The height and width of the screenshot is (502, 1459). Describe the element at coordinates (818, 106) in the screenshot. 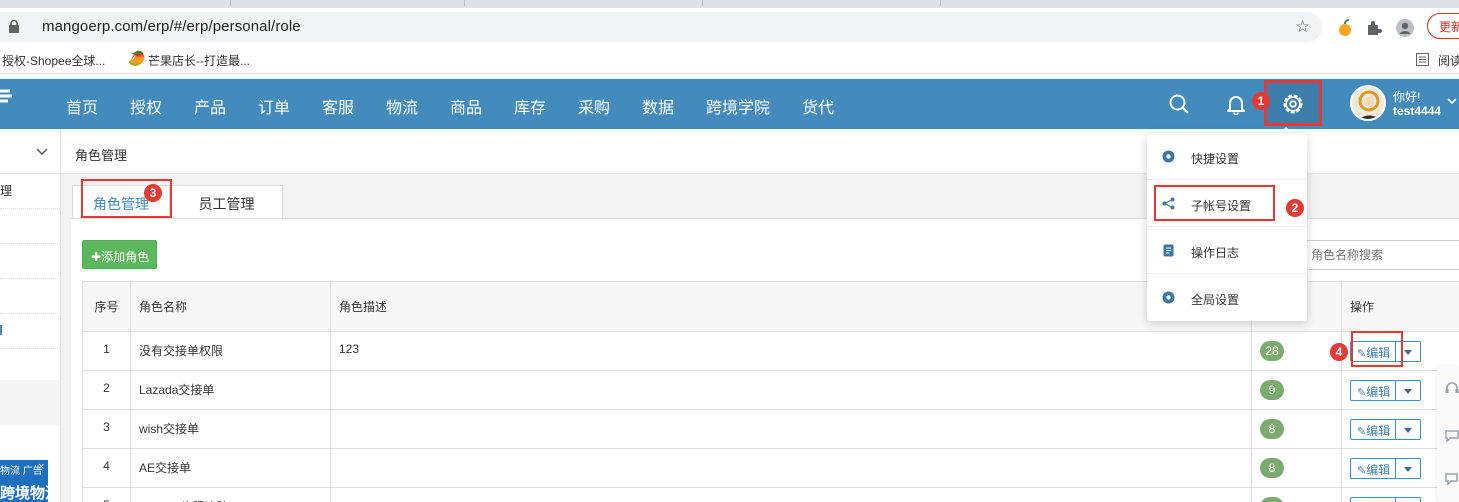

I see `nav-freight: 货代` at that location.